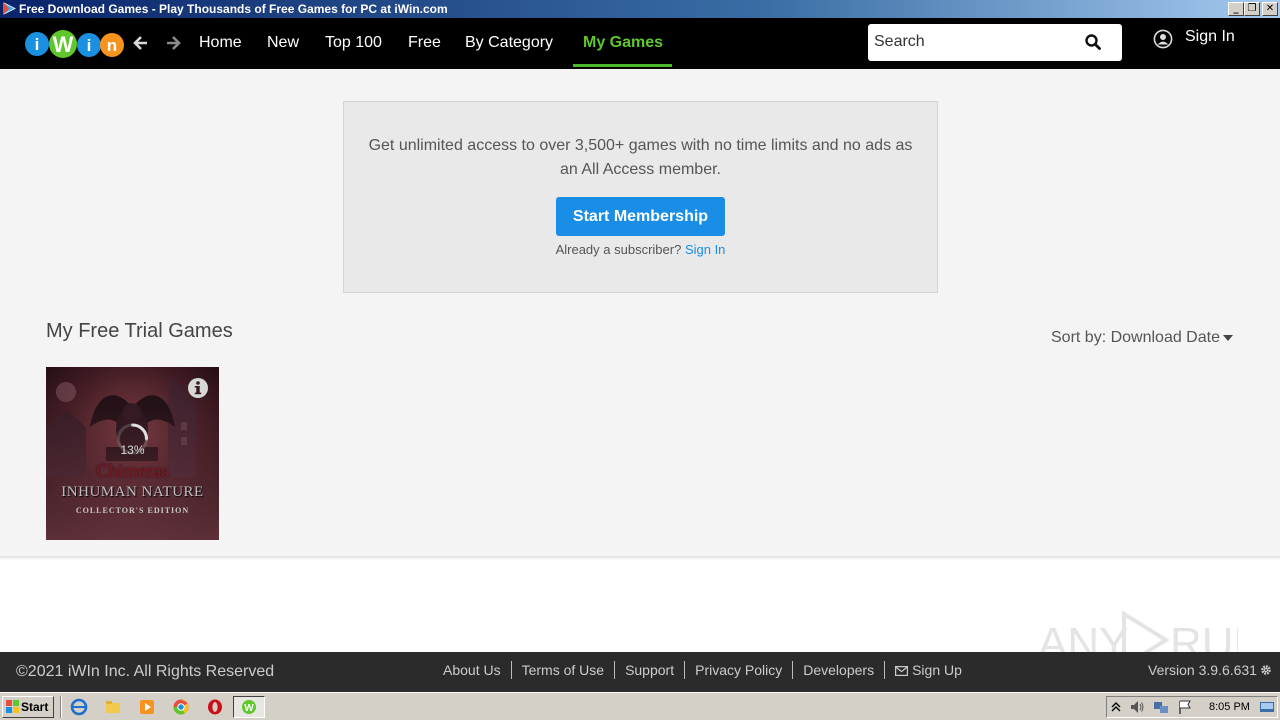 This screenshot has width=1280, height=720. I want to click on start-membership-button: Start Membership, so click(640, 216).